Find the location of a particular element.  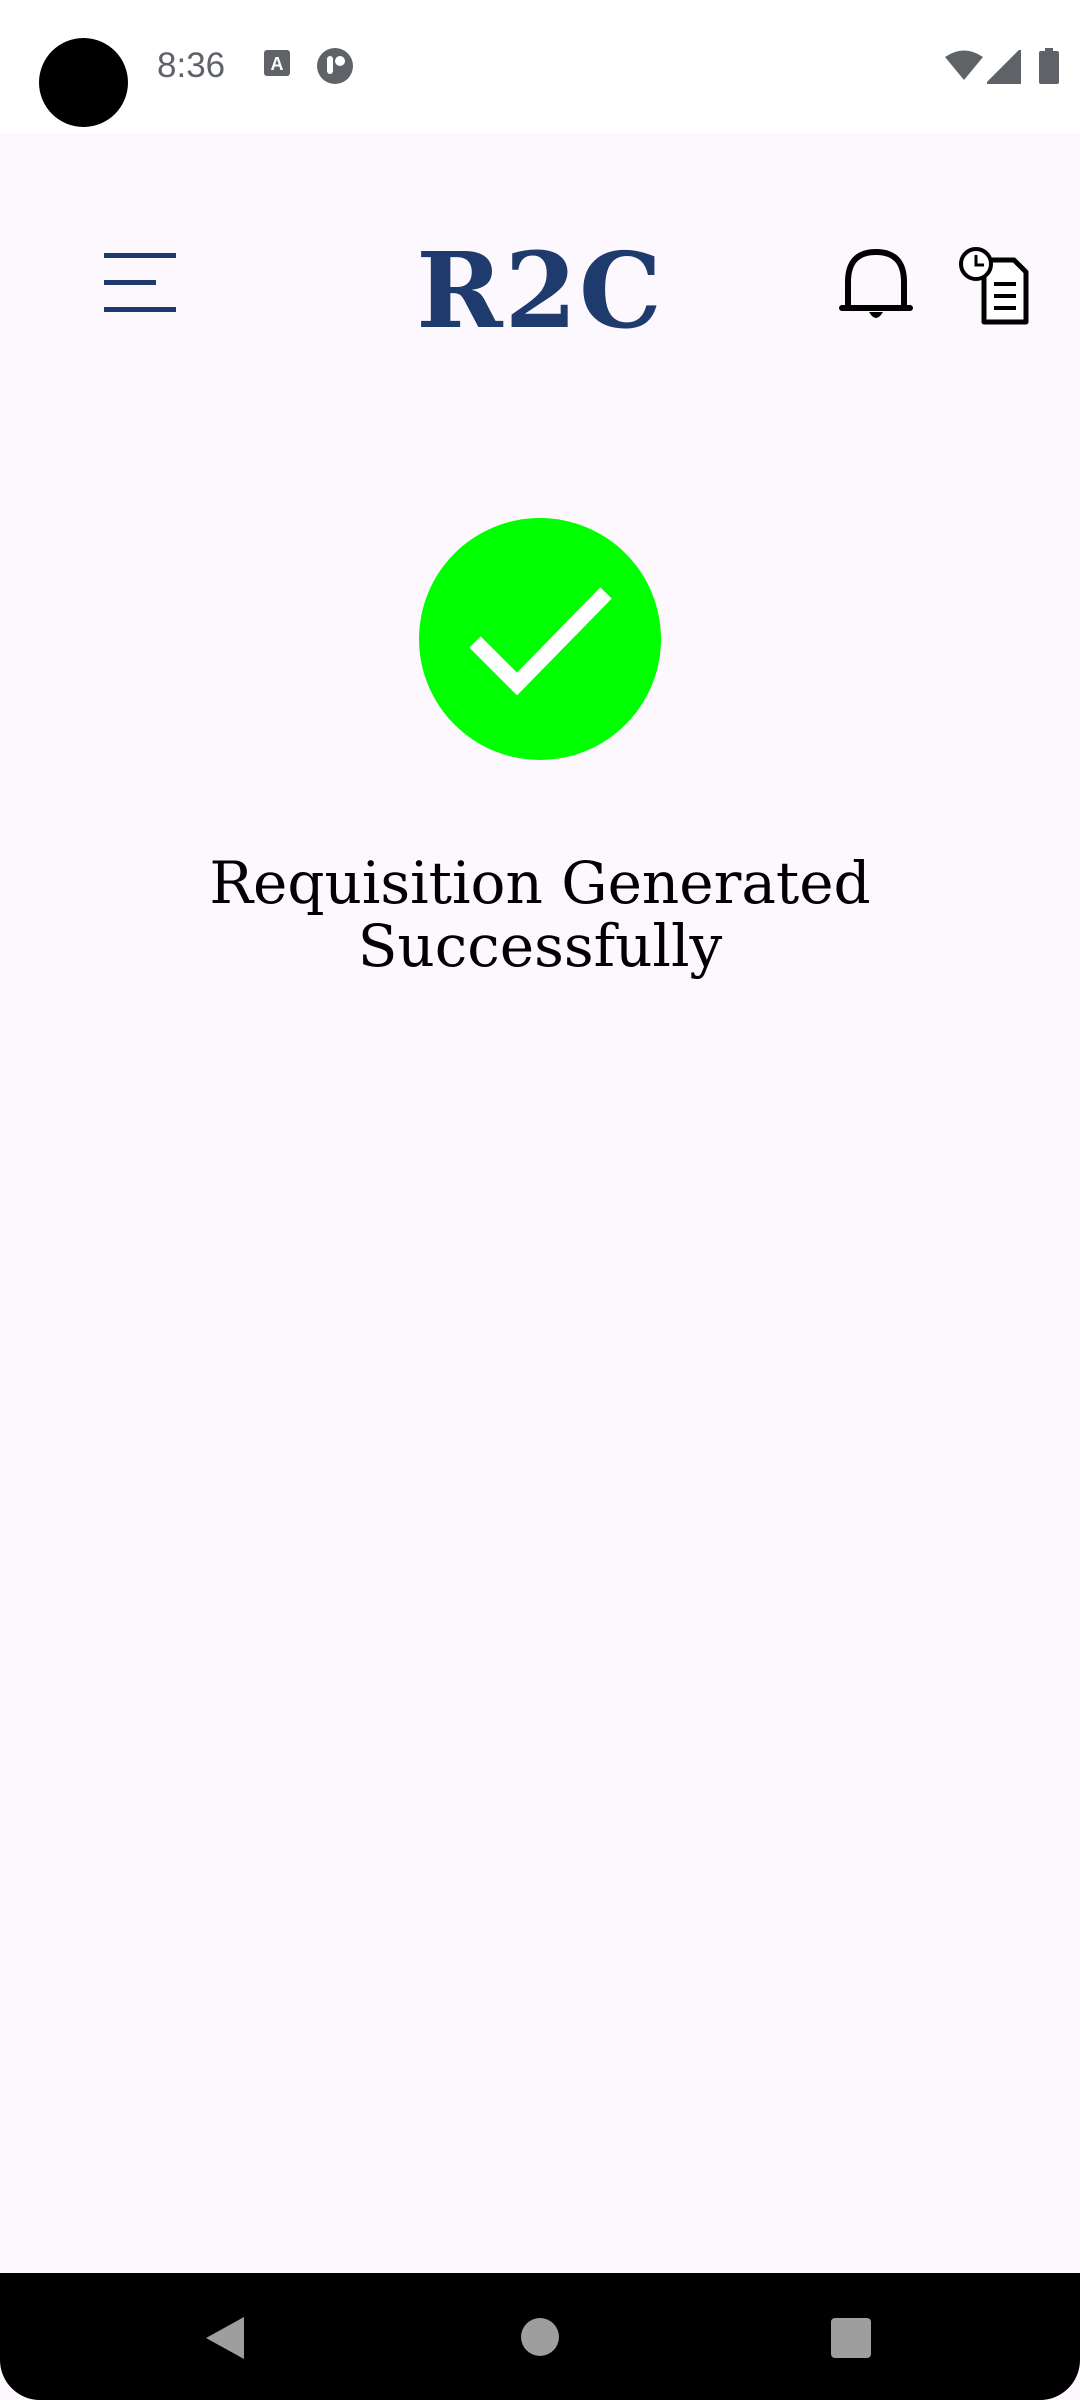

home-button is located at coordinates (540, 2337).